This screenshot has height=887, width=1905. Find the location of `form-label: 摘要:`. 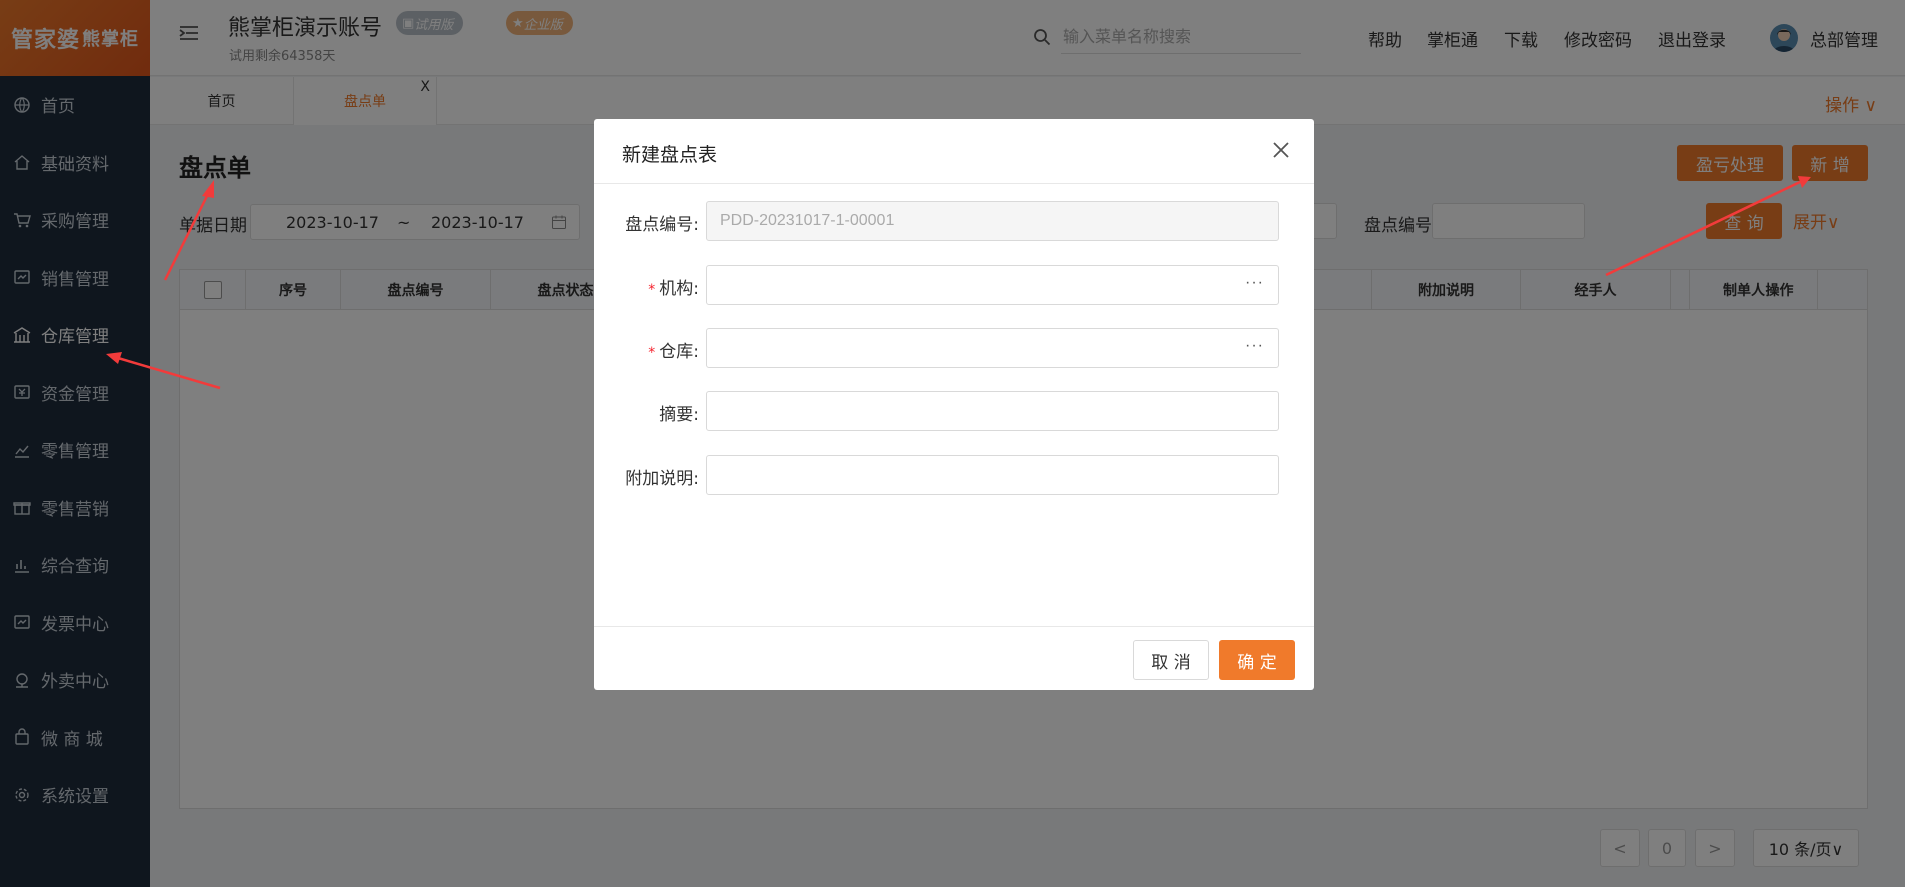

form-label: 摘要: is located at coordinates (679, 412).